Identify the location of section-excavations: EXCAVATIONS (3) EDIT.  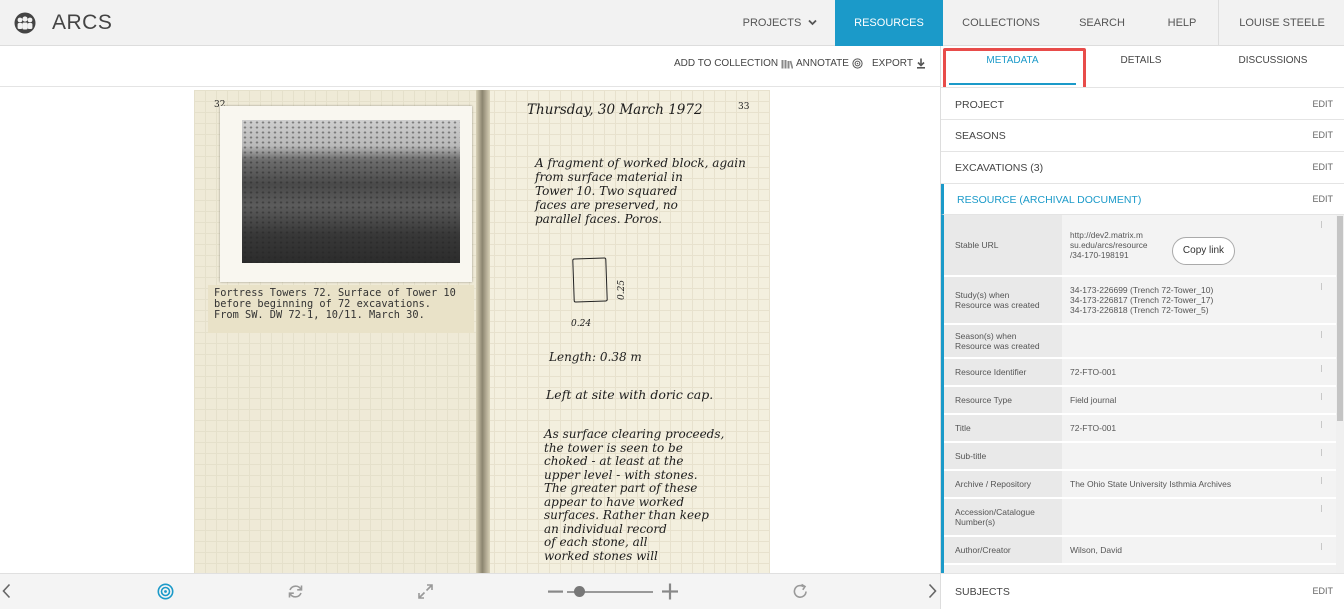
(1142, 168).